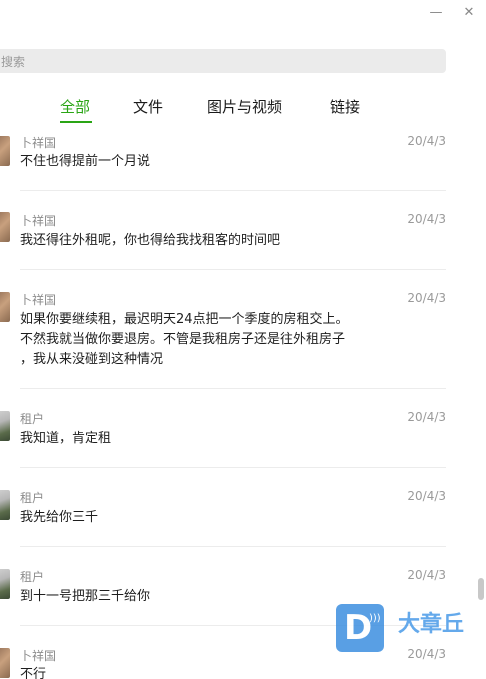  I want to click on tab-active-underline, so click(76, 122).